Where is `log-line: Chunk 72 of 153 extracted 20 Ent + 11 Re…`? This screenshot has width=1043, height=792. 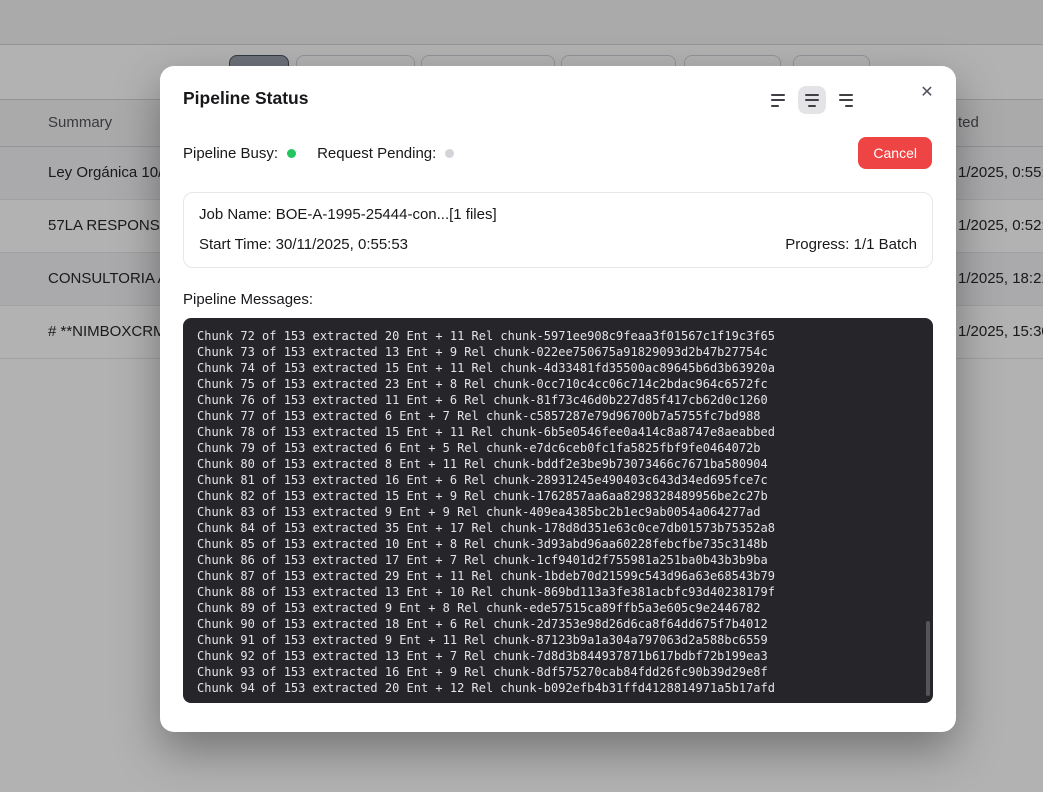
log-line: Chunk 72 of 153 extracted 20 Ent + 11 Re… is located at coordinates (486, 336).